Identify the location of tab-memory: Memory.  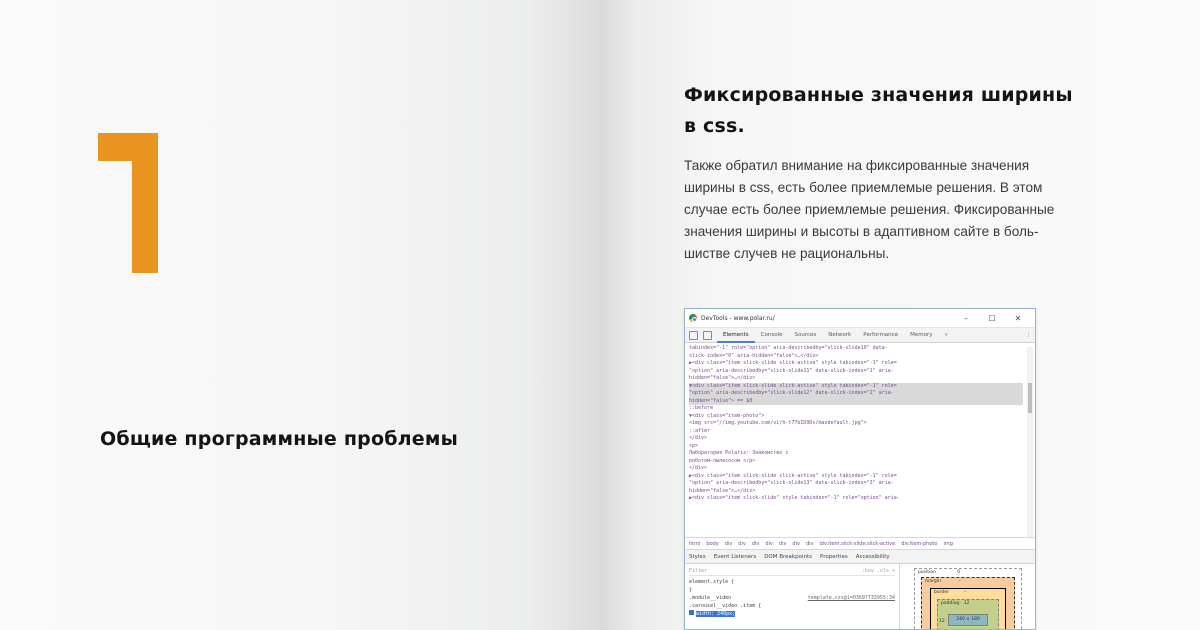
(921, 334).